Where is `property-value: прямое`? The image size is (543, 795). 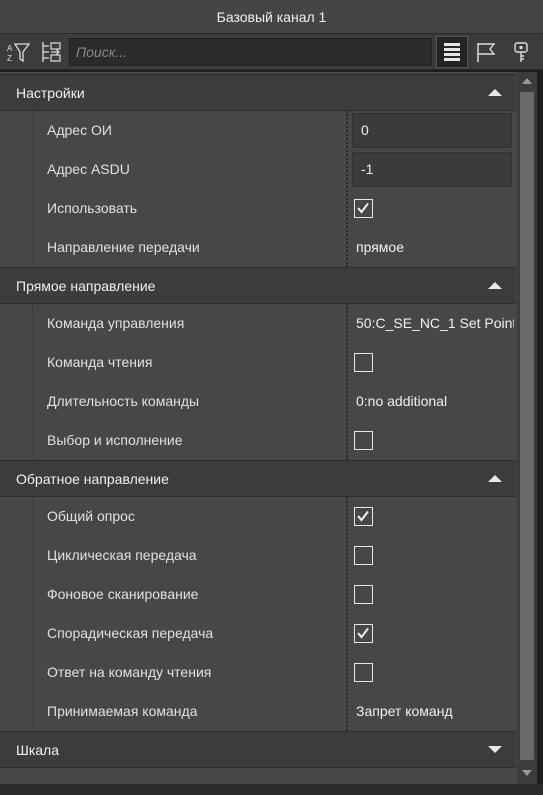
property-value: прямое is located at coordinates (435, 247).